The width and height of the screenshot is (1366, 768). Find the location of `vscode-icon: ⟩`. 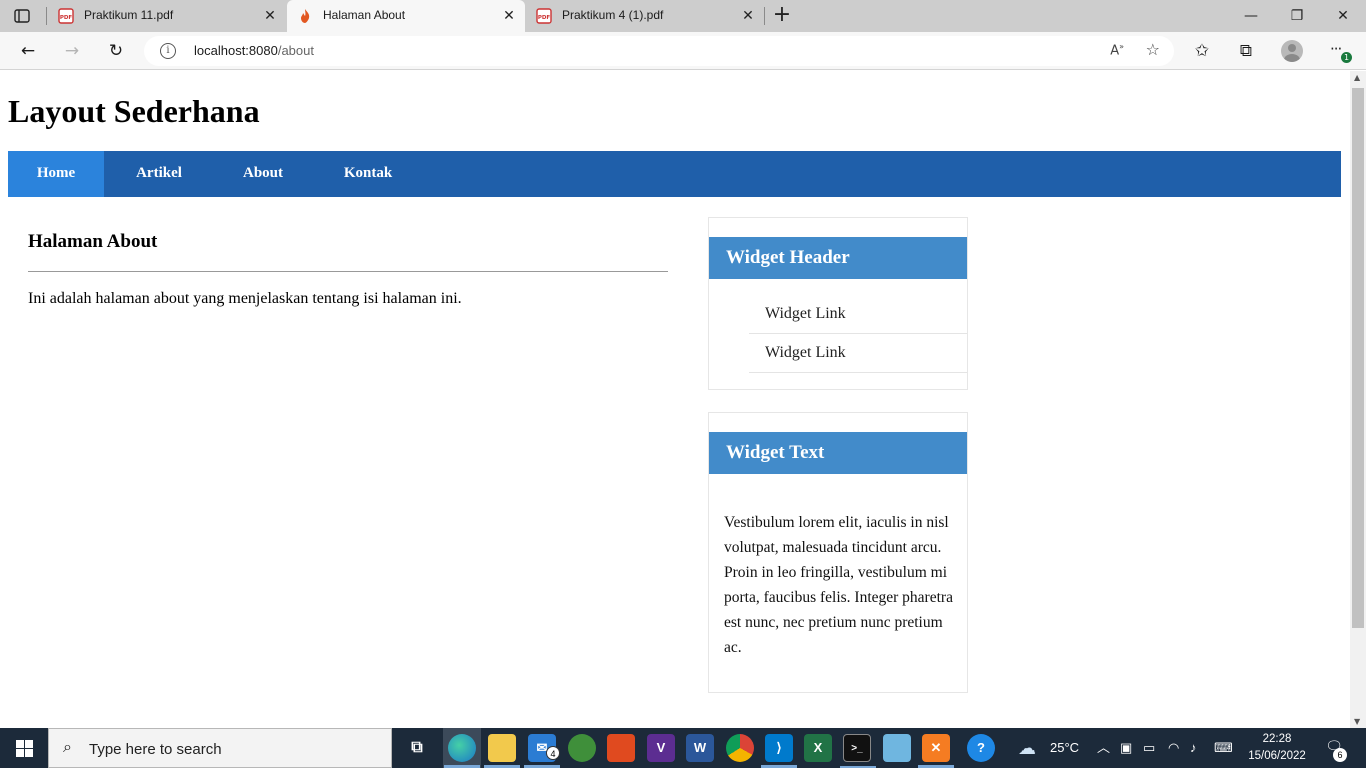

vscode-icon: ⟩ is located at coordinates (779, 751).